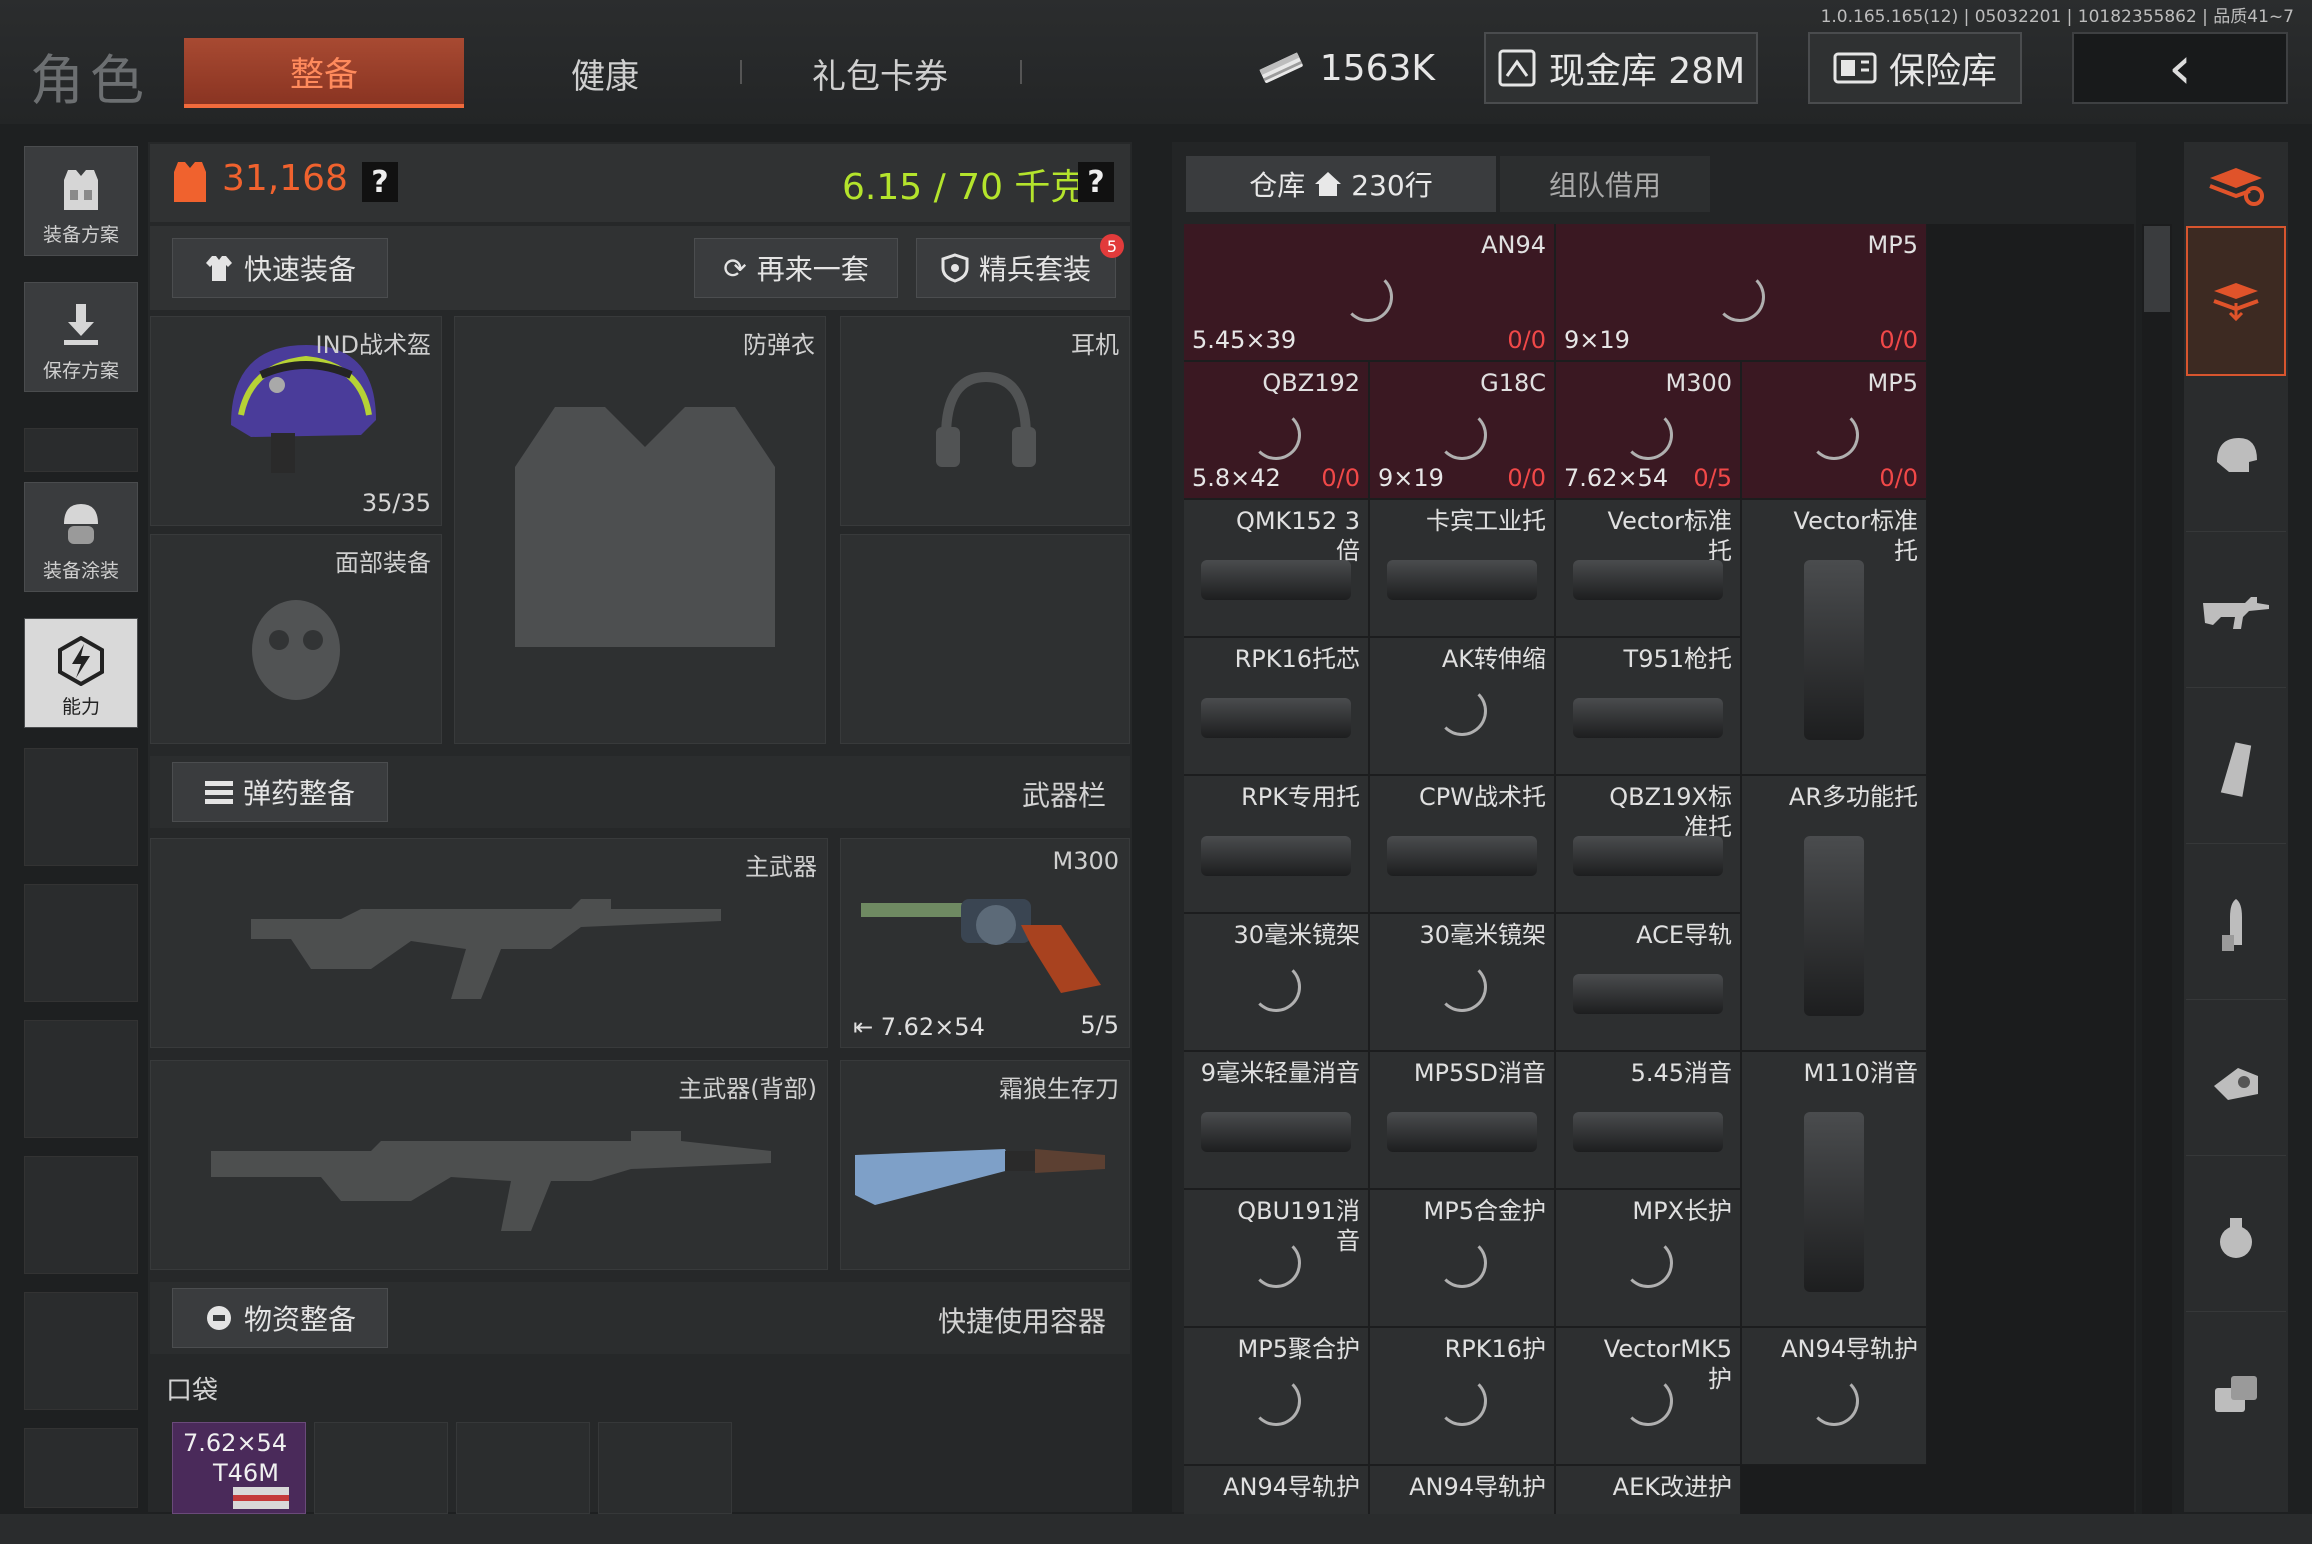  What do you see at coordinates (81, 537) in the screenshot?
I see `equipment-skin-button: 装备涂装` at bounding box center [81, 537].